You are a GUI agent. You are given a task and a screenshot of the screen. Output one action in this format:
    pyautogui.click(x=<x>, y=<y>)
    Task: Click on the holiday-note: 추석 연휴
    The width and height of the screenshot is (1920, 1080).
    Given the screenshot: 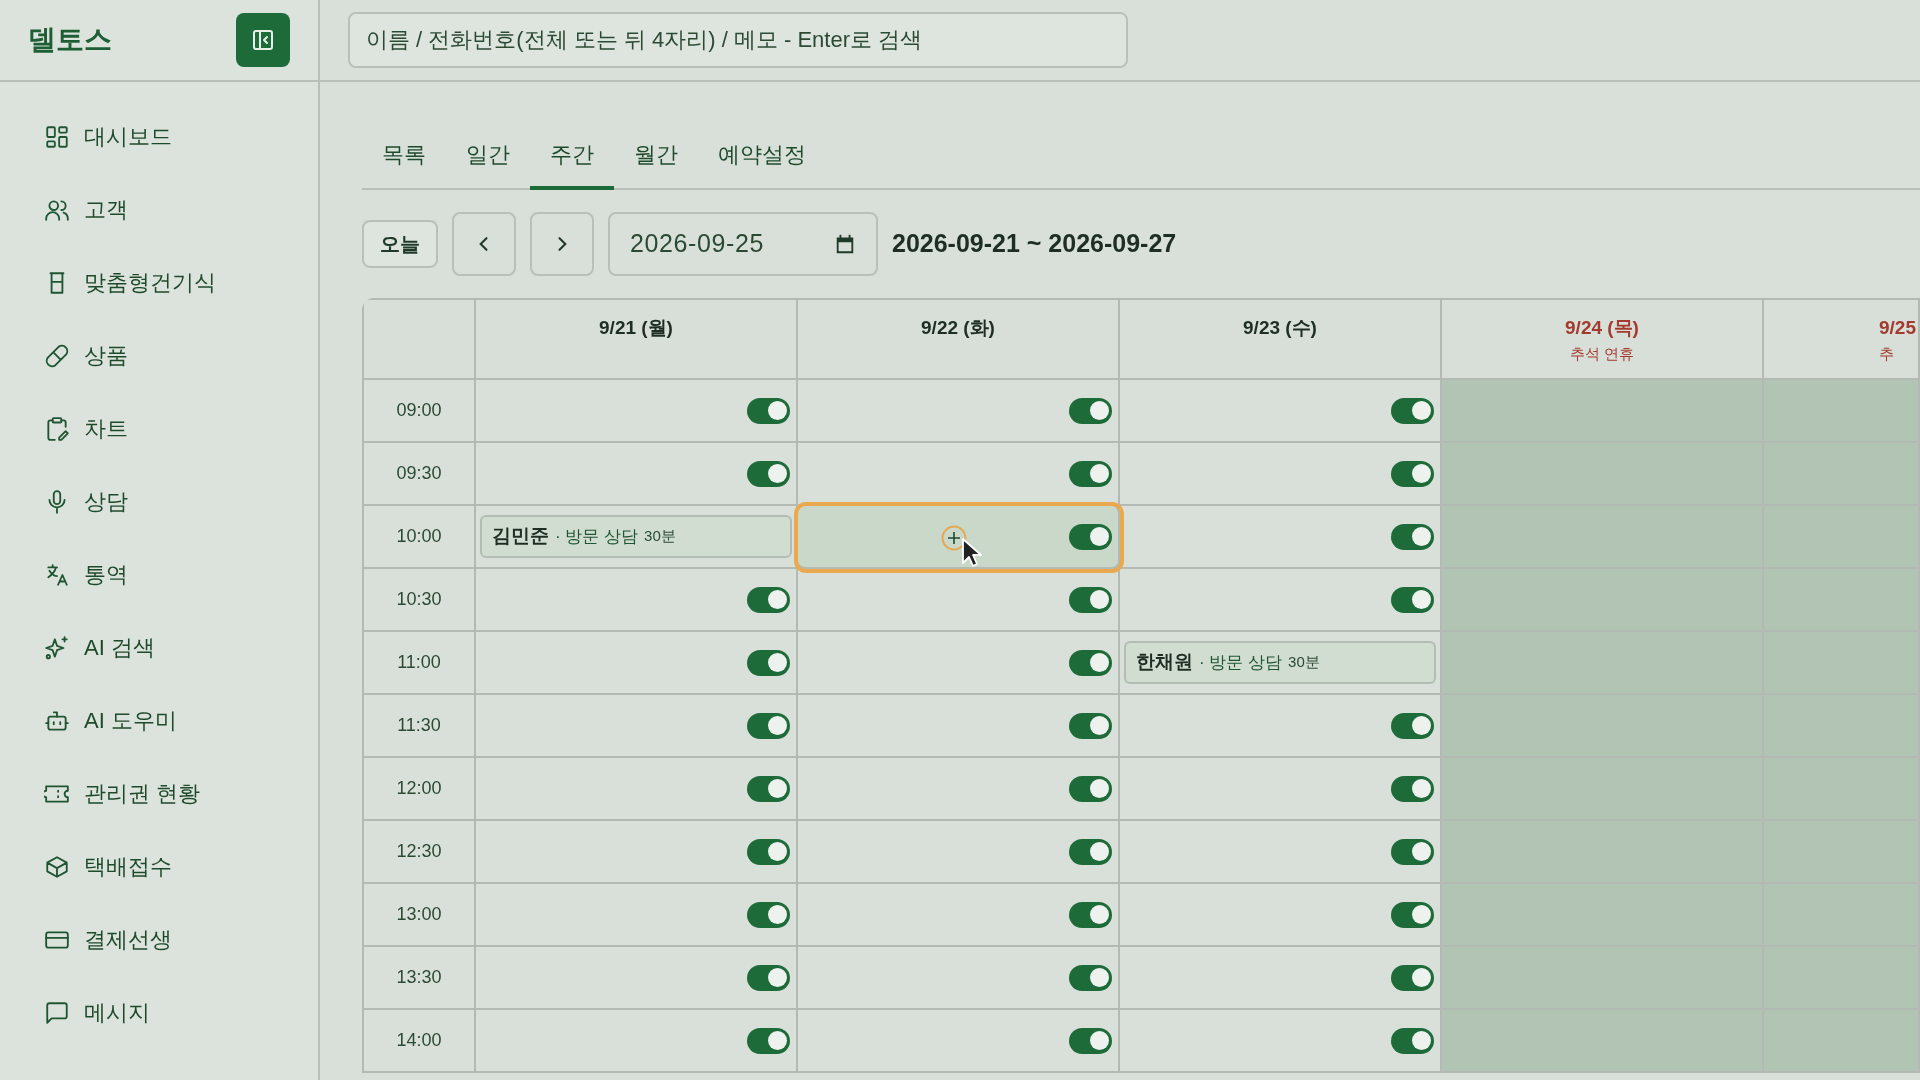 What is the action you would take?
    pyautogui.click(x=1602, y=353)
    